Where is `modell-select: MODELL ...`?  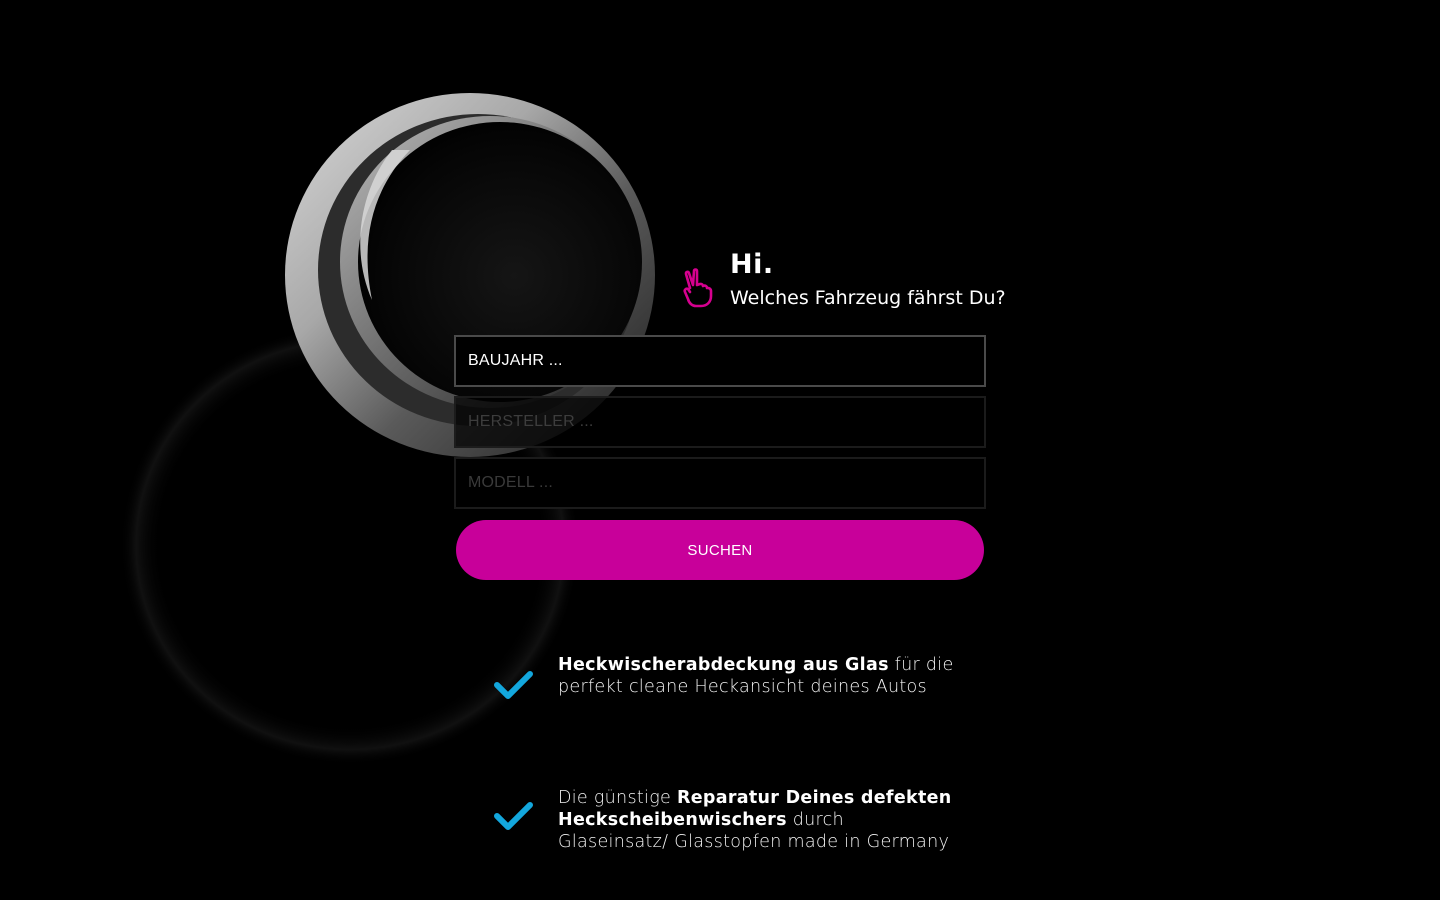
modell-select: MODELL ... is located at coordinates (720, 483).